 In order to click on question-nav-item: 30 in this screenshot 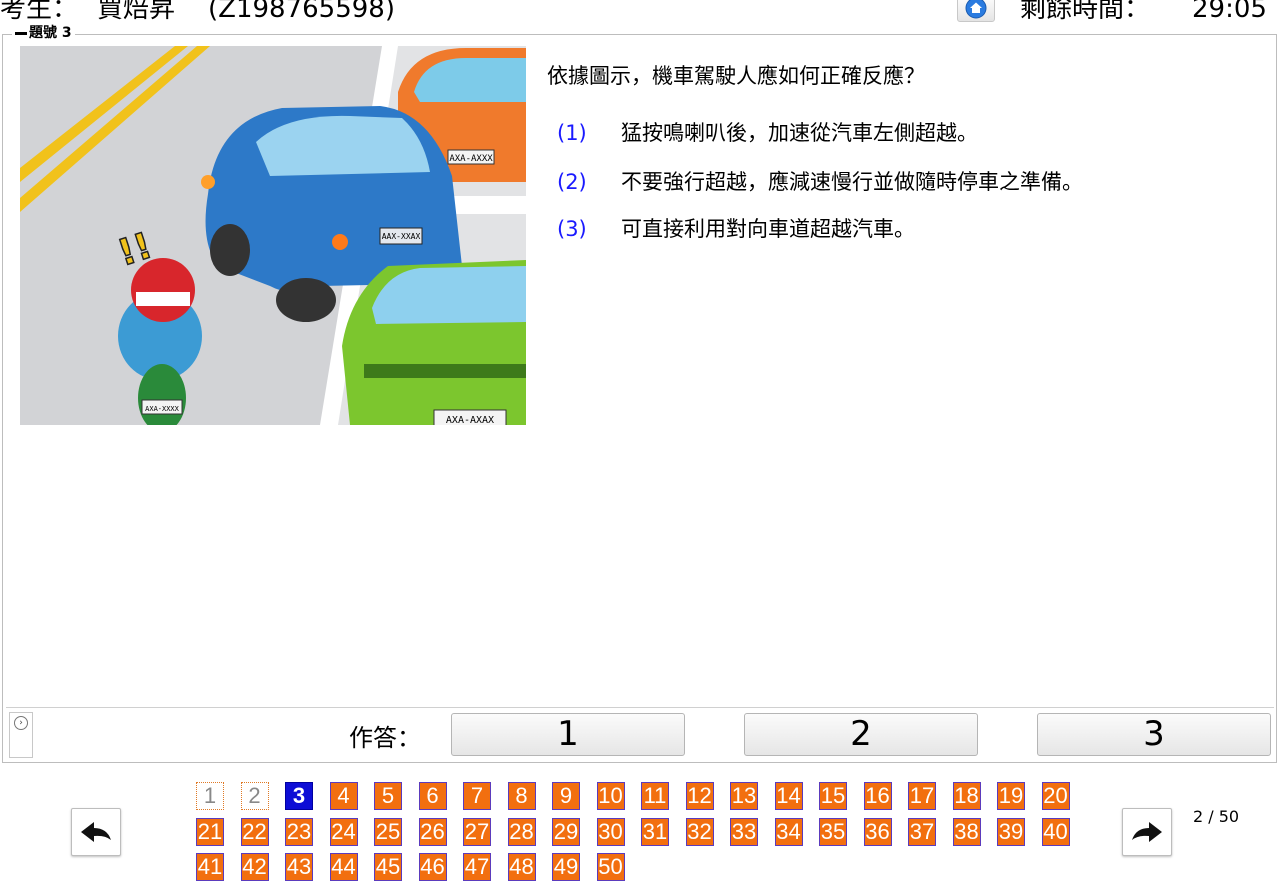, I will do `click(610, 831)`.